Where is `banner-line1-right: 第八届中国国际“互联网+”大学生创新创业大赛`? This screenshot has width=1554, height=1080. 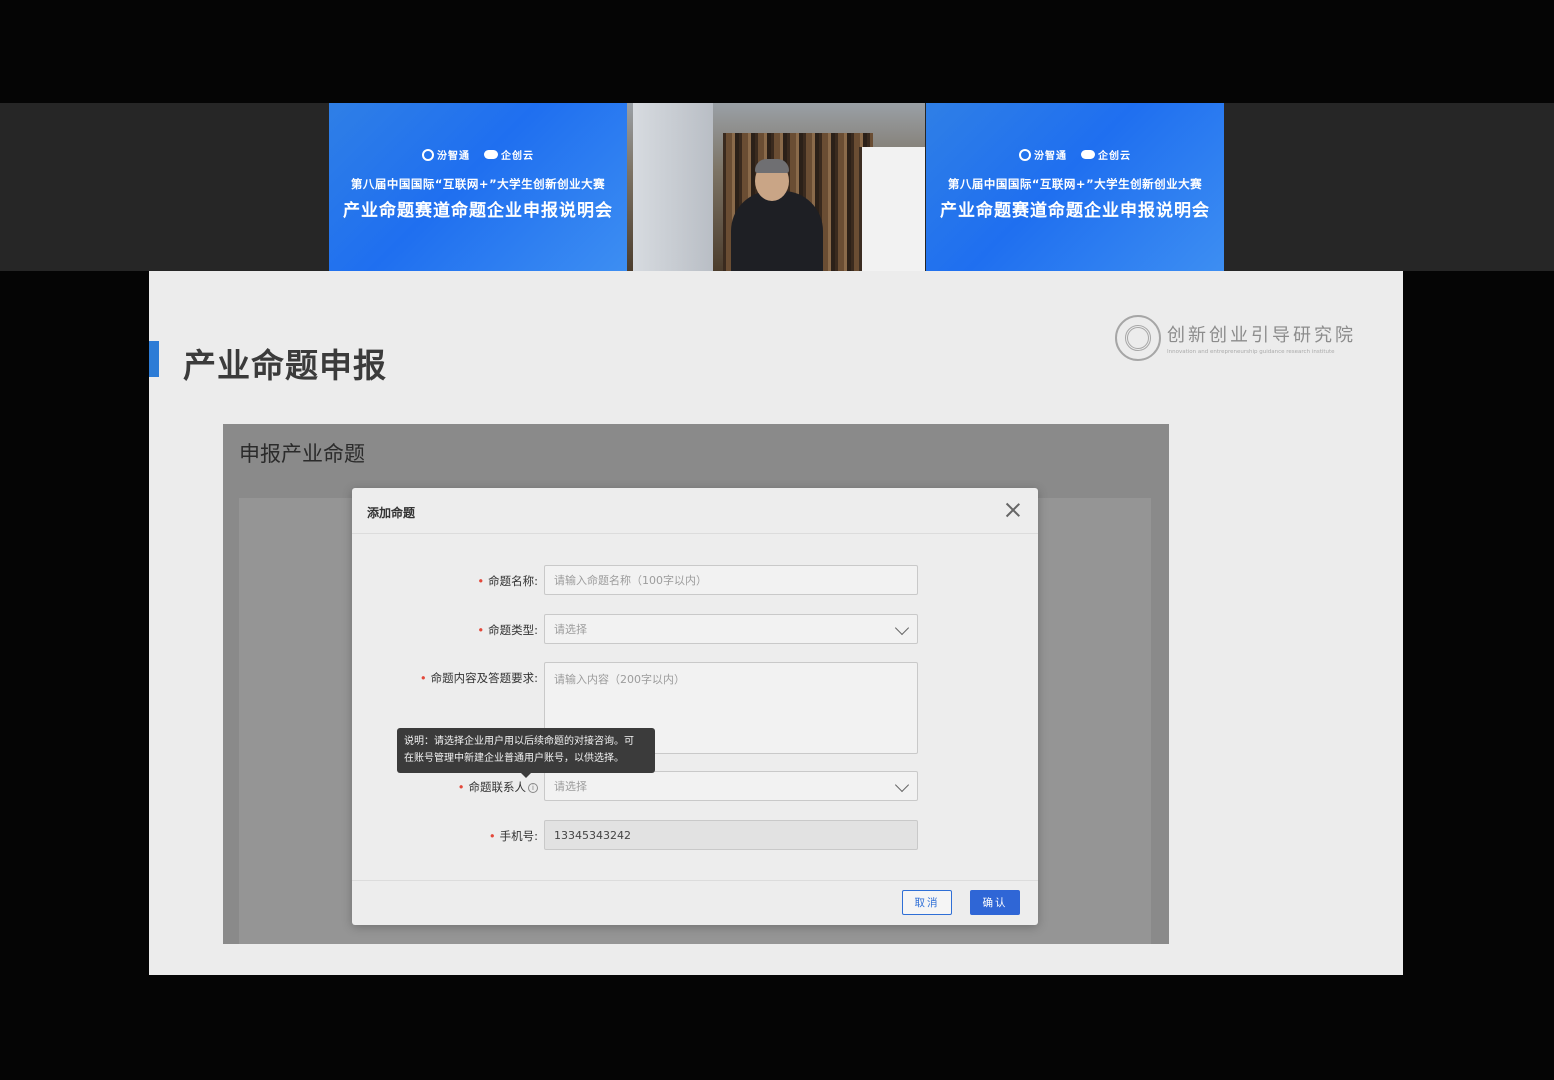
banner-line1-right: 第八届中国国际“互联网+”大学生创新创业大赛 is located at coordinates (1075, 184).